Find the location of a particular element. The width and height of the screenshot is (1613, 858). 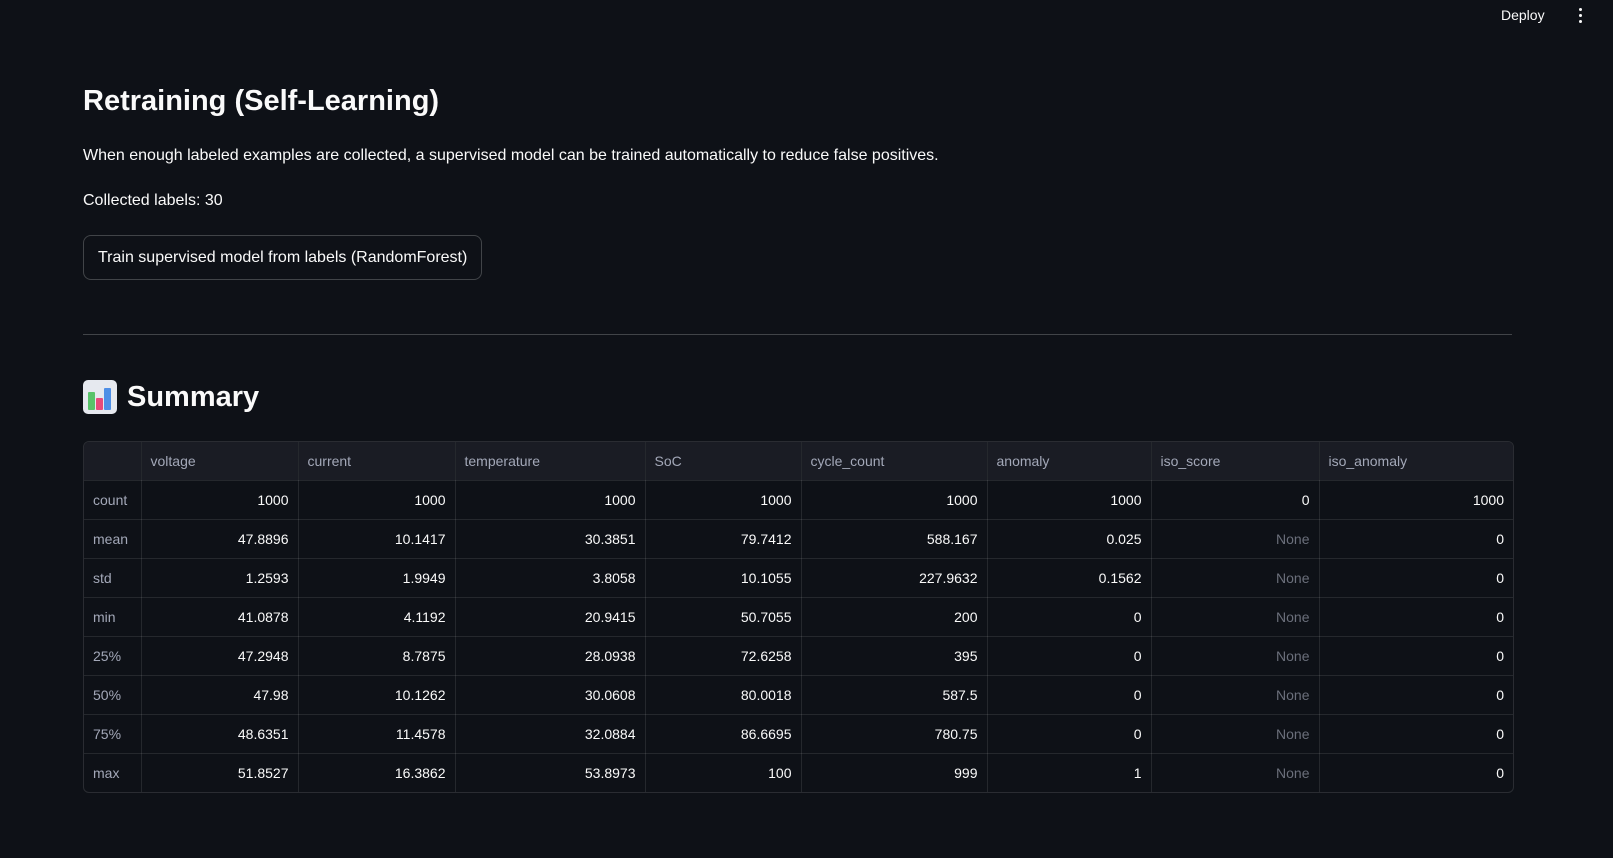

table-row: count 1000 1000 1000 1000 1000 1000 0 1000 is located at coordinates (798, 500).